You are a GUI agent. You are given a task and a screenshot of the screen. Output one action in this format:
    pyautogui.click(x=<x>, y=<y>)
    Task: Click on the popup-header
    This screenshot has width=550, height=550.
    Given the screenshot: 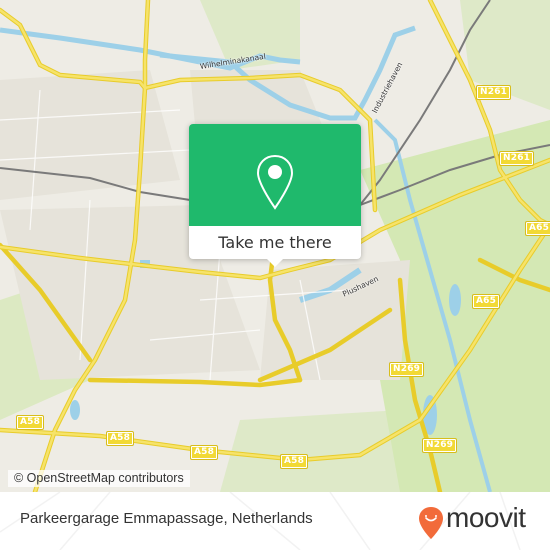 What is the action you would take?
    pyautogui.click(x=275, y=175)
    